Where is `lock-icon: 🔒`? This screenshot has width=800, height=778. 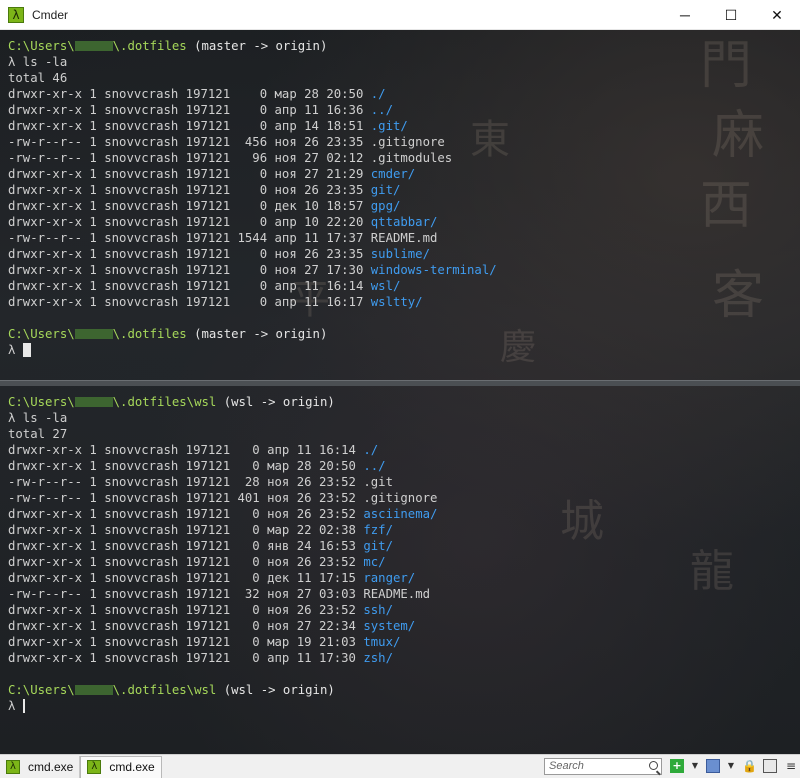 lock-icon: 🔒 is located at coordinates (749, 766).